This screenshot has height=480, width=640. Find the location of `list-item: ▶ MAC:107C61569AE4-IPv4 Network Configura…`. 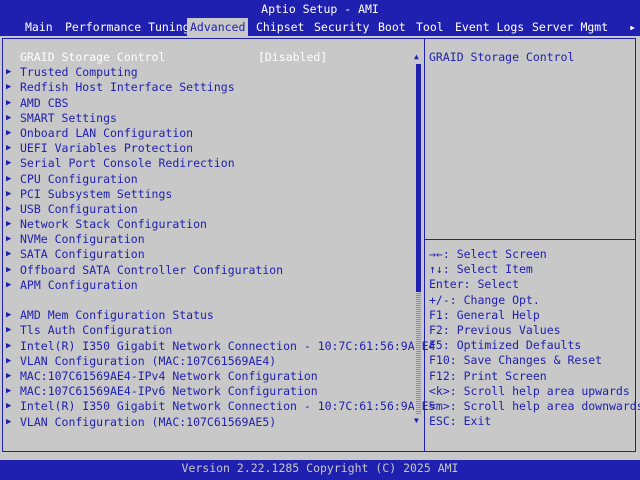

list-item: ▶ MAC:107C61569AE4-IPv4 Network Configura… is located at coordinates (209, 376).